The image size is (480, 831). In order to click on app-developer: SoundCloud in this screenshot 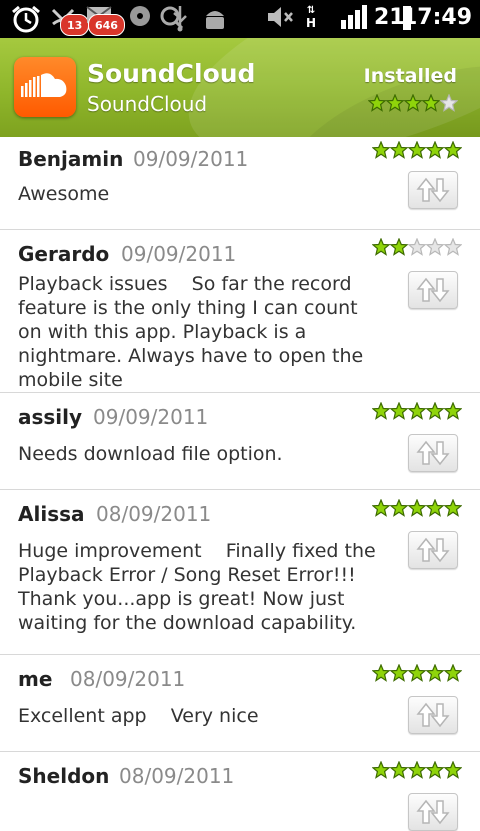, I will do `click(147, 104)`.